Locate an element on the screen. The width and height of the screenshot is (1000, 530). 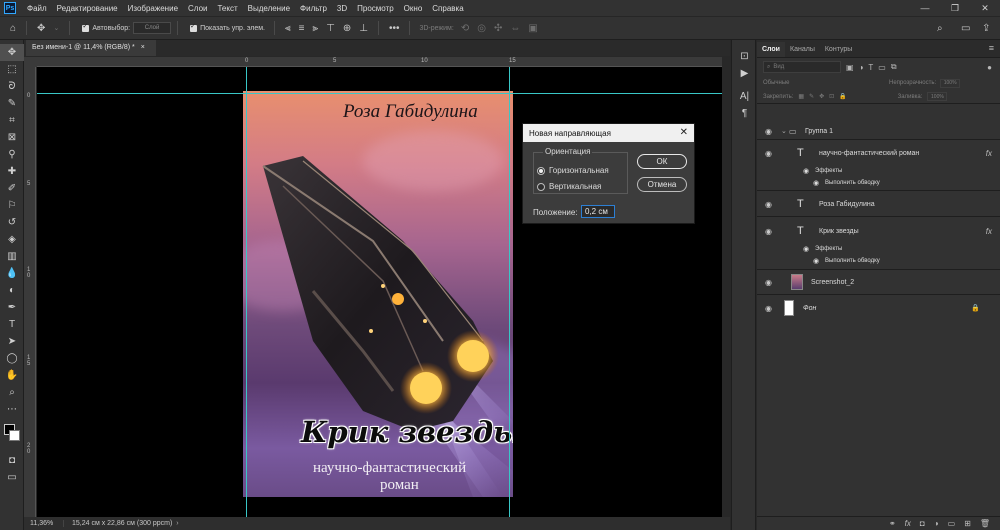
autoselect-checkbox is located at coordinates (86, 27).